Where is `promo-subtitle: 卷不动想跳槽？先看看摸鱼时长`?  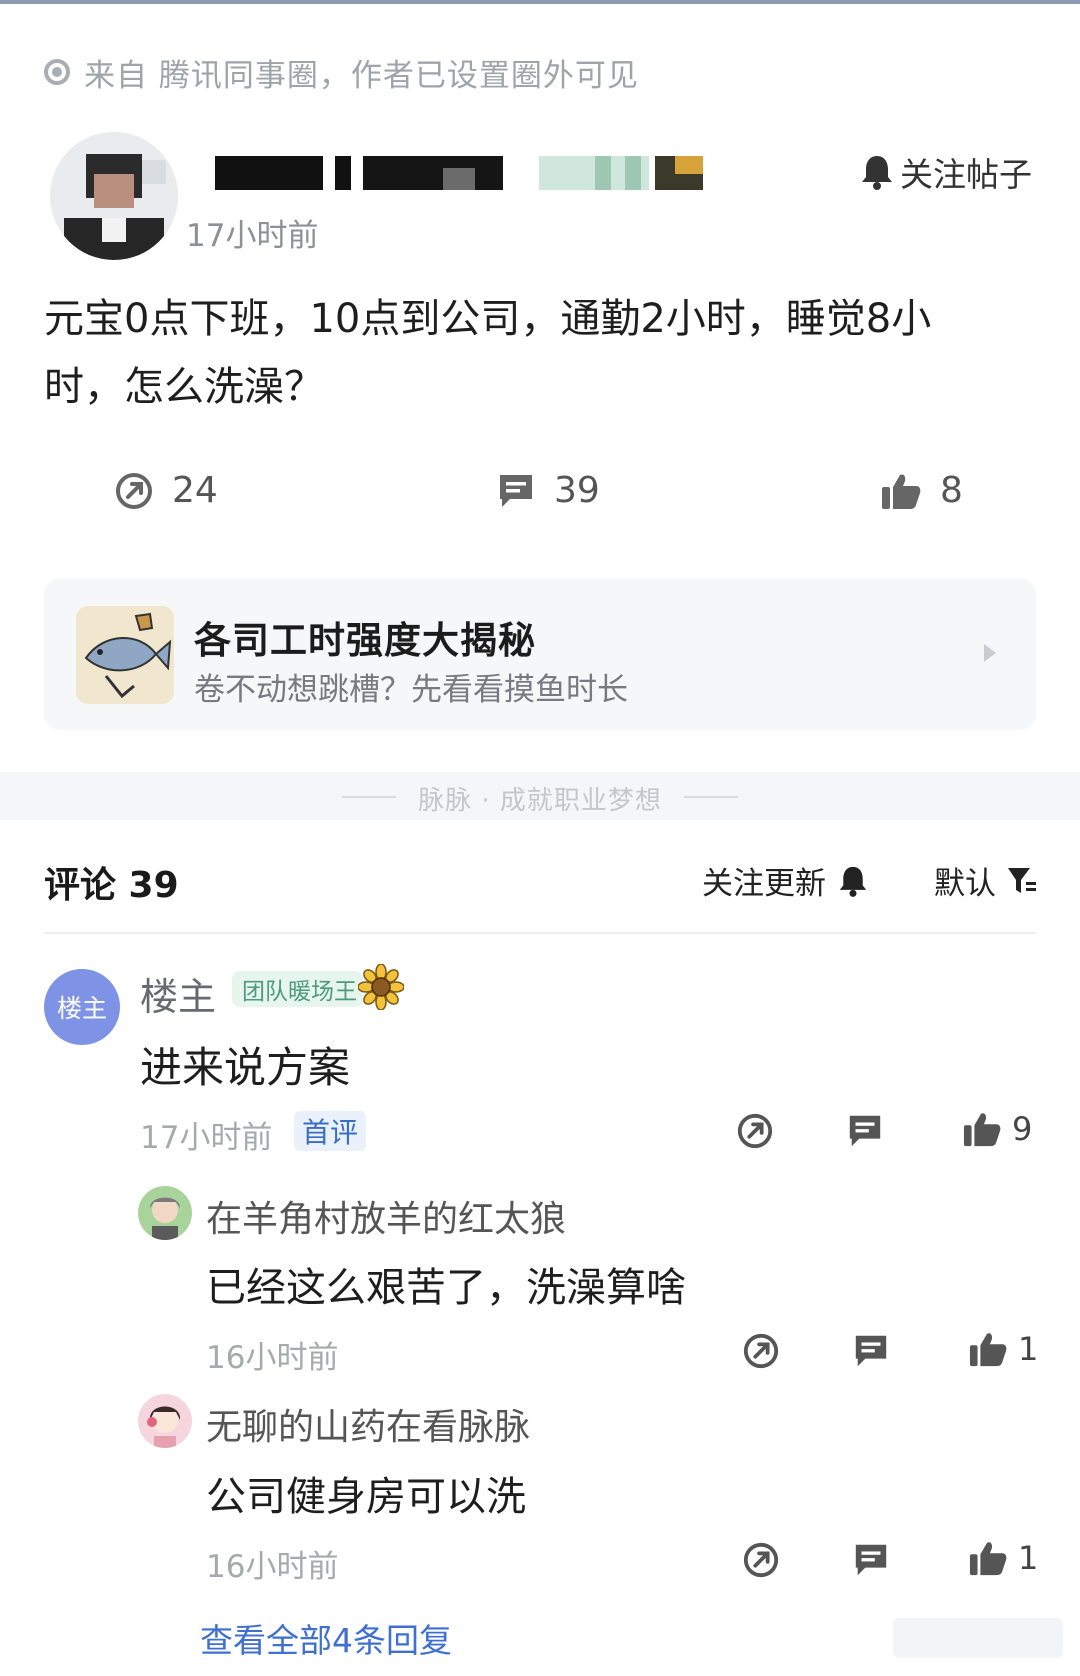
promo-subtitle: 卷不动想跳槽？先看看摸鱼时长 is located at coordinates (411, 690).